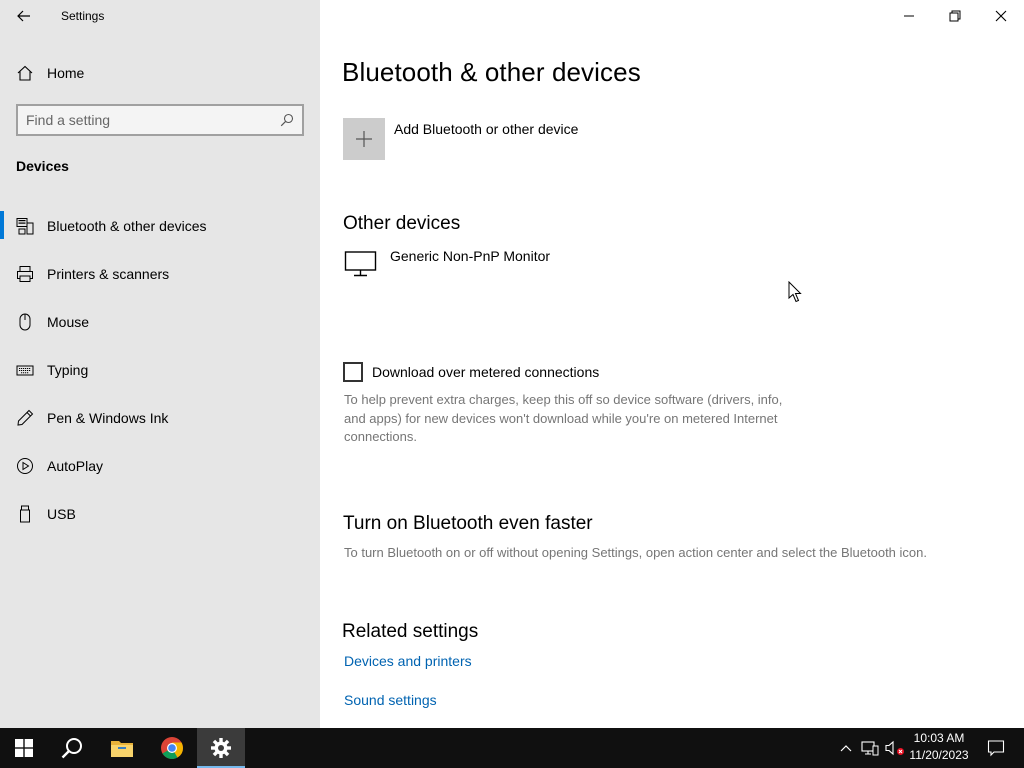 This screenshot has width=1024, height=768. What do you see at coordinates (42, 166) in the screenshot?
I see `section-title: Devices` at bounding box center [42, 166].